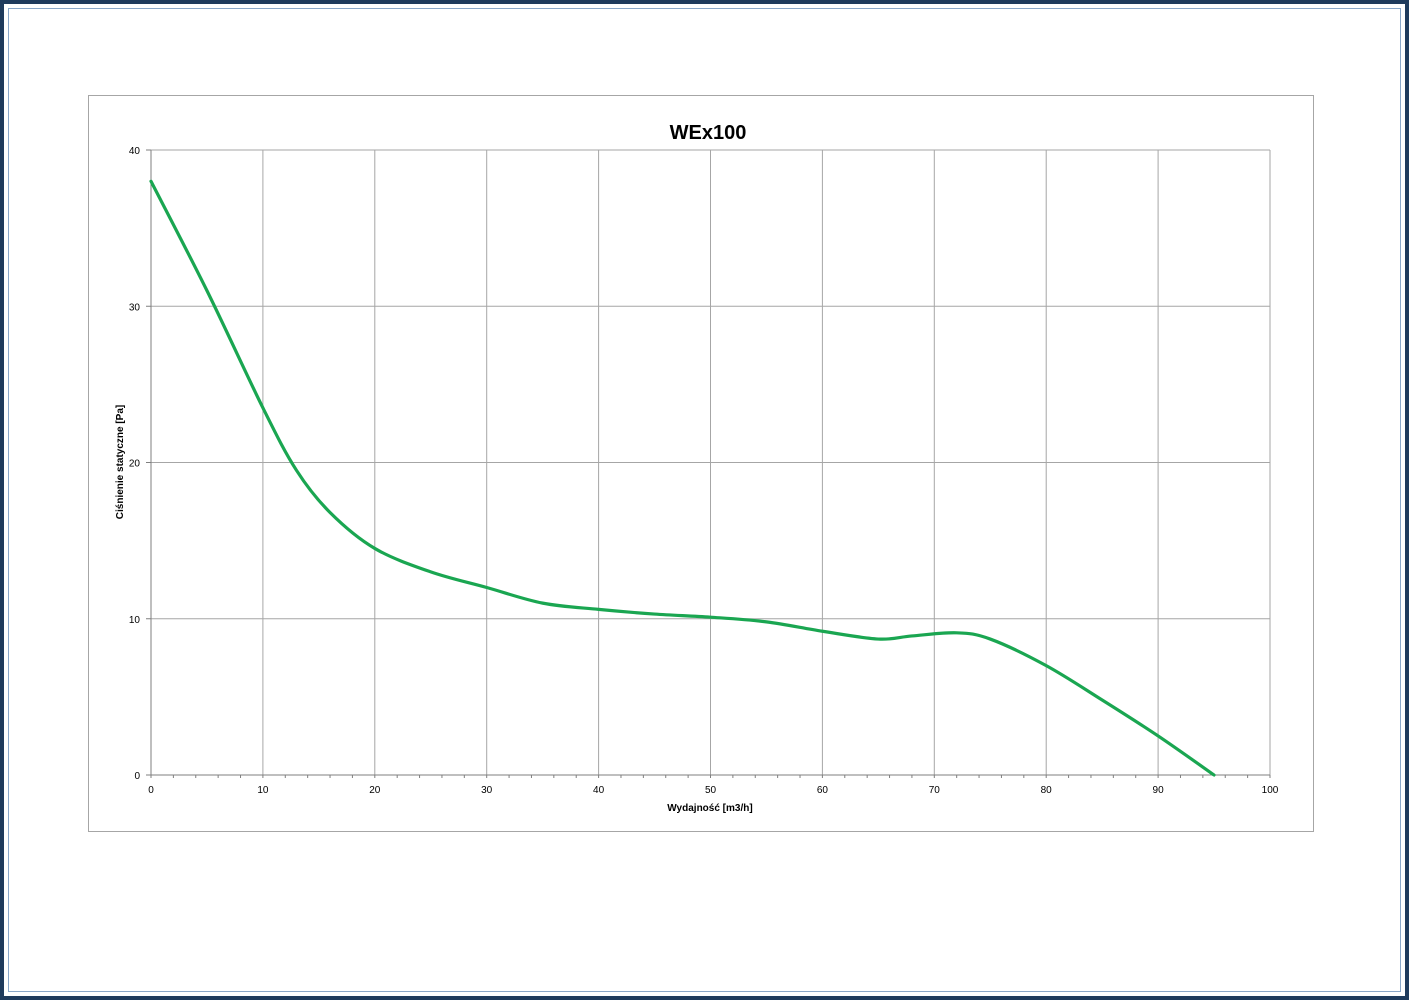  Describe the element at coordinates (599, 790) in the screenshot. I see `x-tick-label: 40` at that location.